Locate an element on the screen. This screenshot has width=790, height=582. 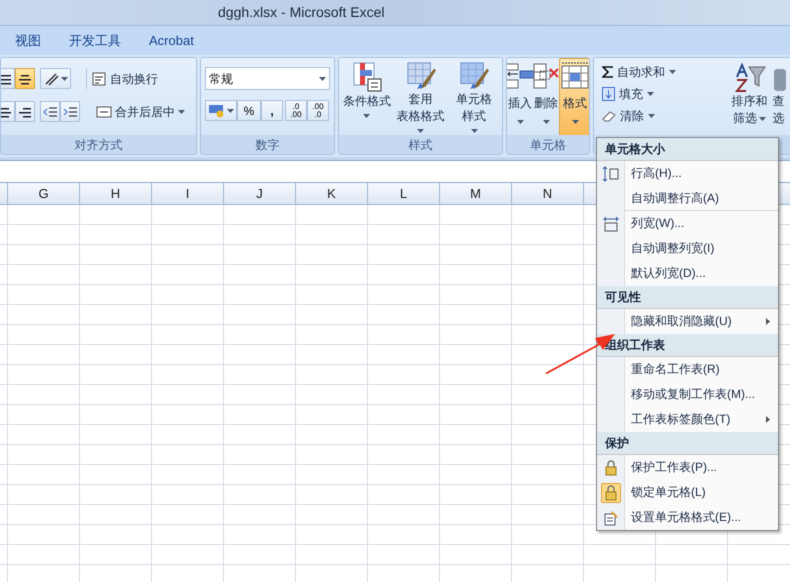
comma-button: , is located at coordinates (272, 110).